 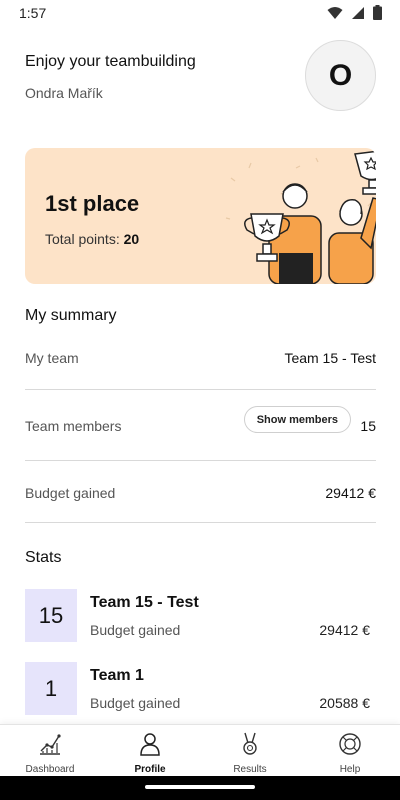 I want to click on rank-badge: 15, so click(x=51, y=615).